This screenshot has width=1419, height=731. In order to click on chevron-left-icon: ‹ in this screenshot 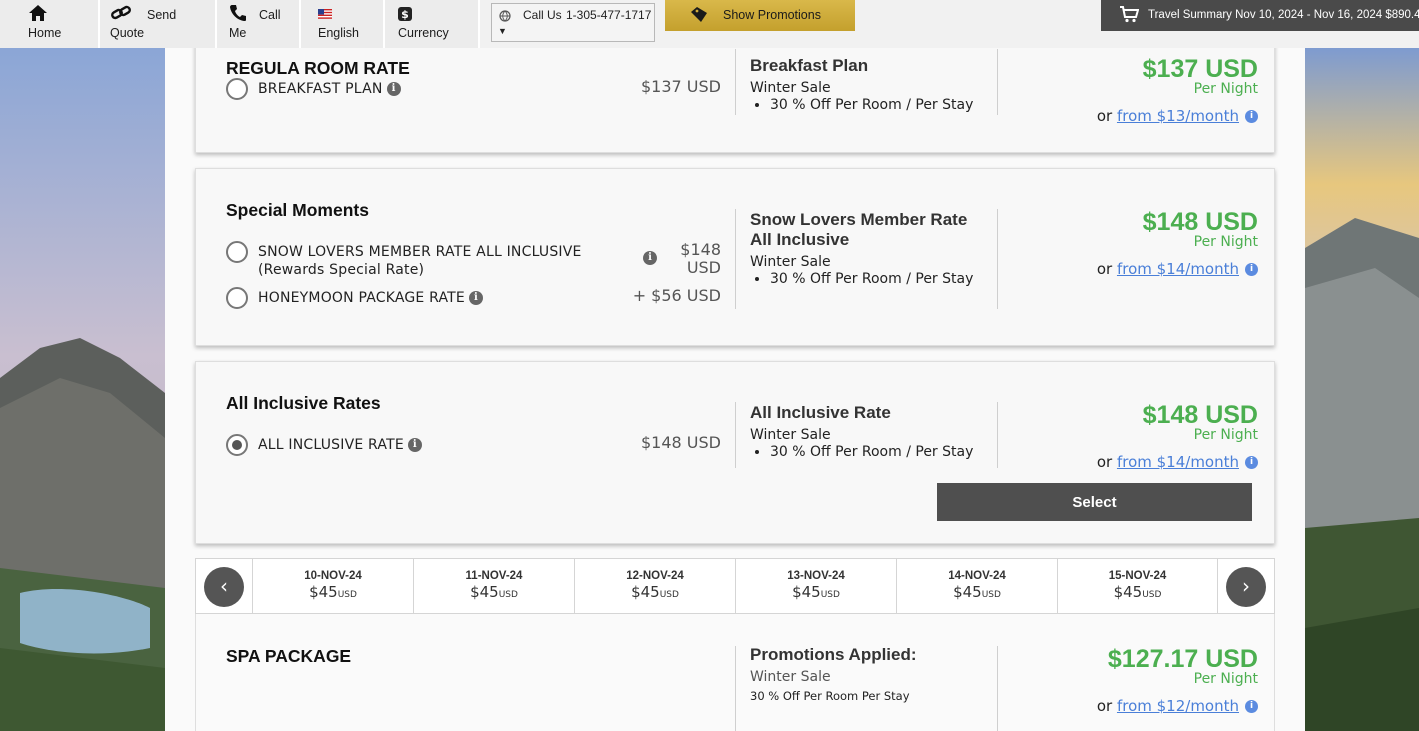, I will do `click(224, 587)`.